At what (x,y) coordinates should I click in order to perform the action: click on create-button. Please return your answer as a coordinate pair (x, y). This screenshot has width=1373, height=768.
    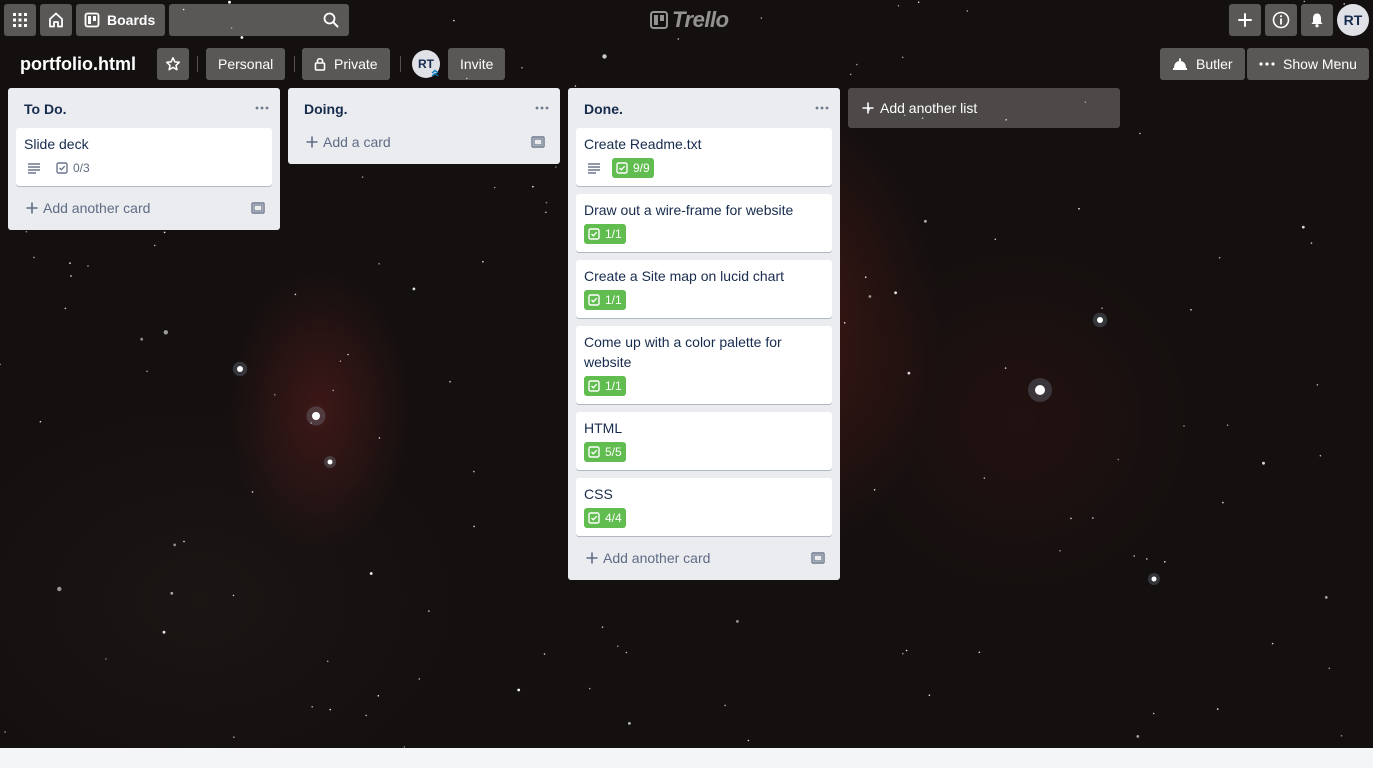
    Looking at the image, I should click on (1245, 20).